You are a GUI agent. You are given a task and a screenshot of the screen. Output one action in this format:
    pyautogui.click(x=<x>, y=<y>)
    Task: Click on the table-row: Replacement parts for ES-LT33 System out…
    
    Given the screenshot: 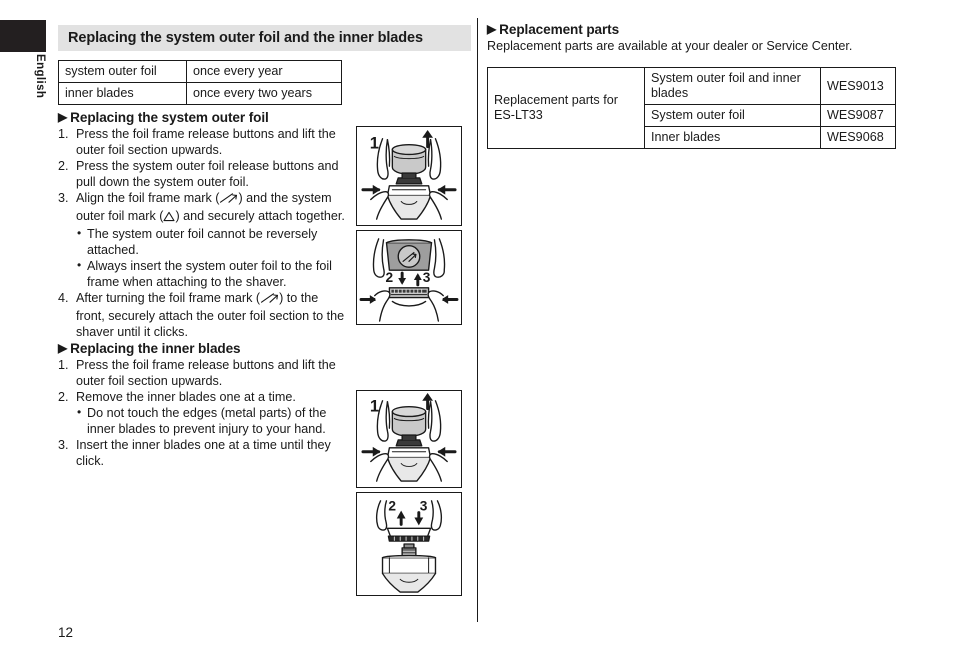 What is the action you would take?
    pyautogui.click(x=691, y=108)
    